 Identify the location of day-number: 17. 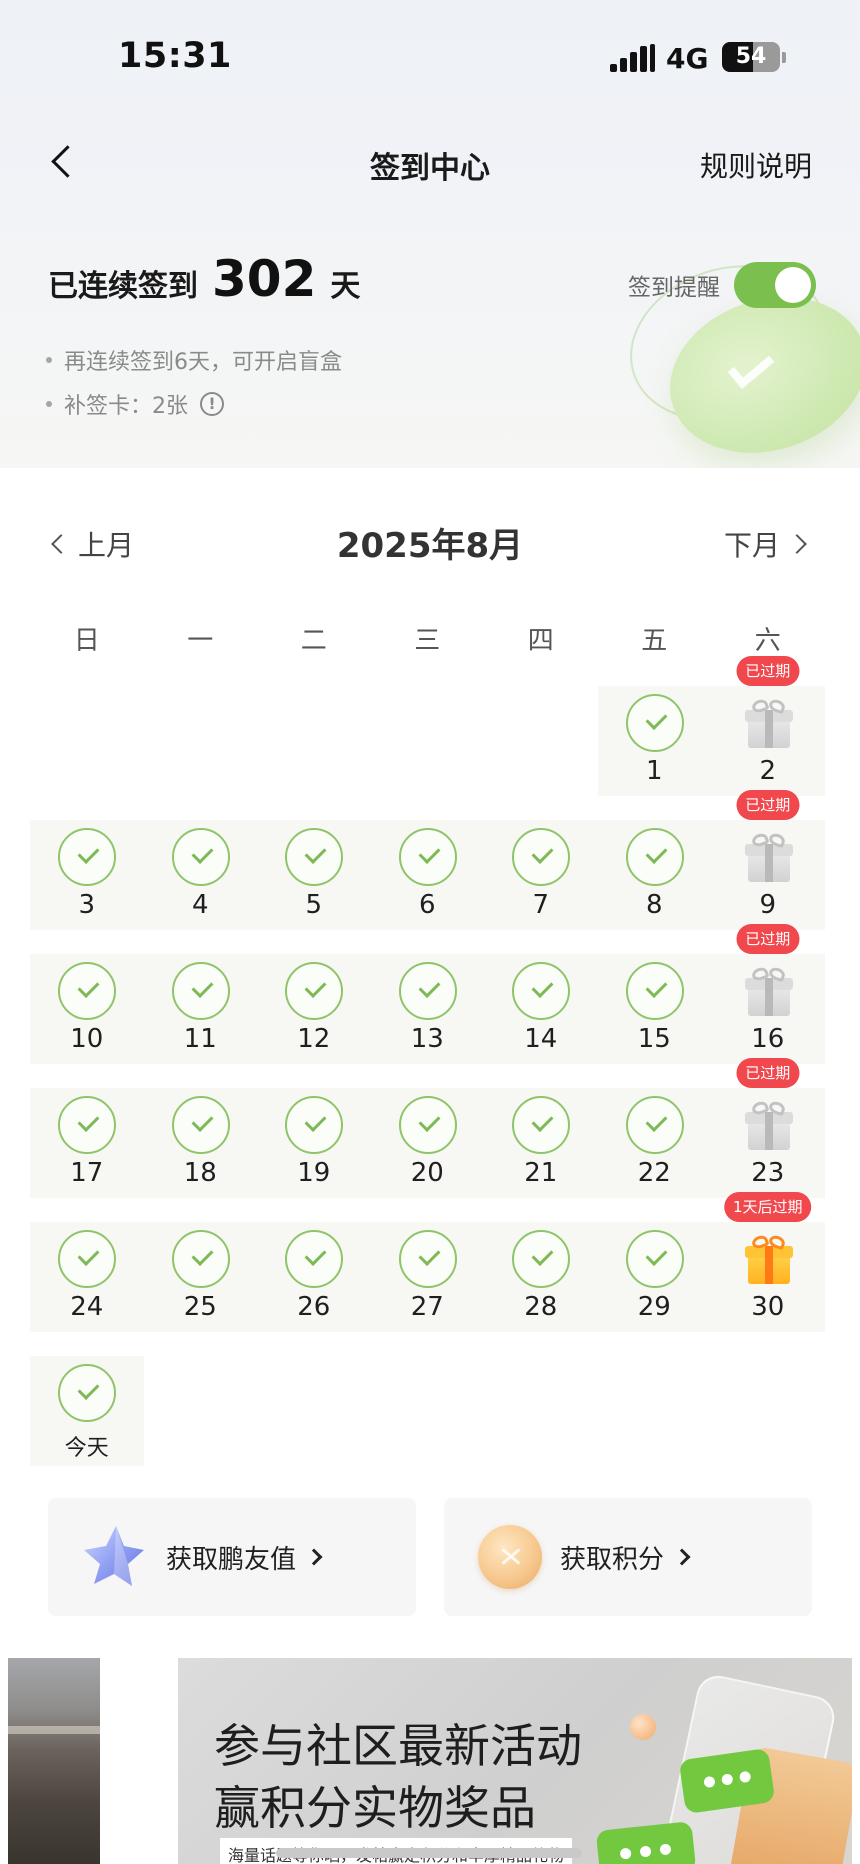
(87, 1173).